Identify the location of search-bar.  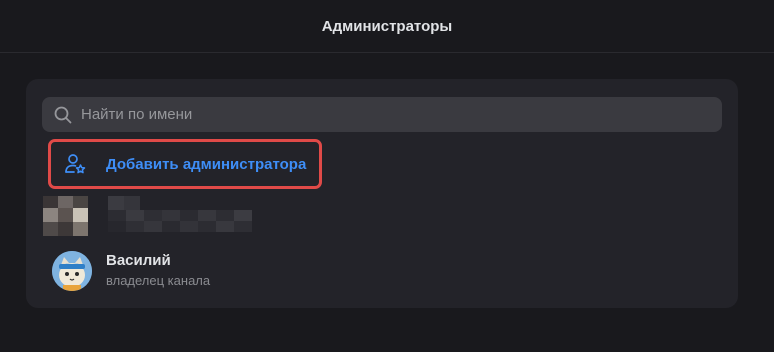
(382, 114).